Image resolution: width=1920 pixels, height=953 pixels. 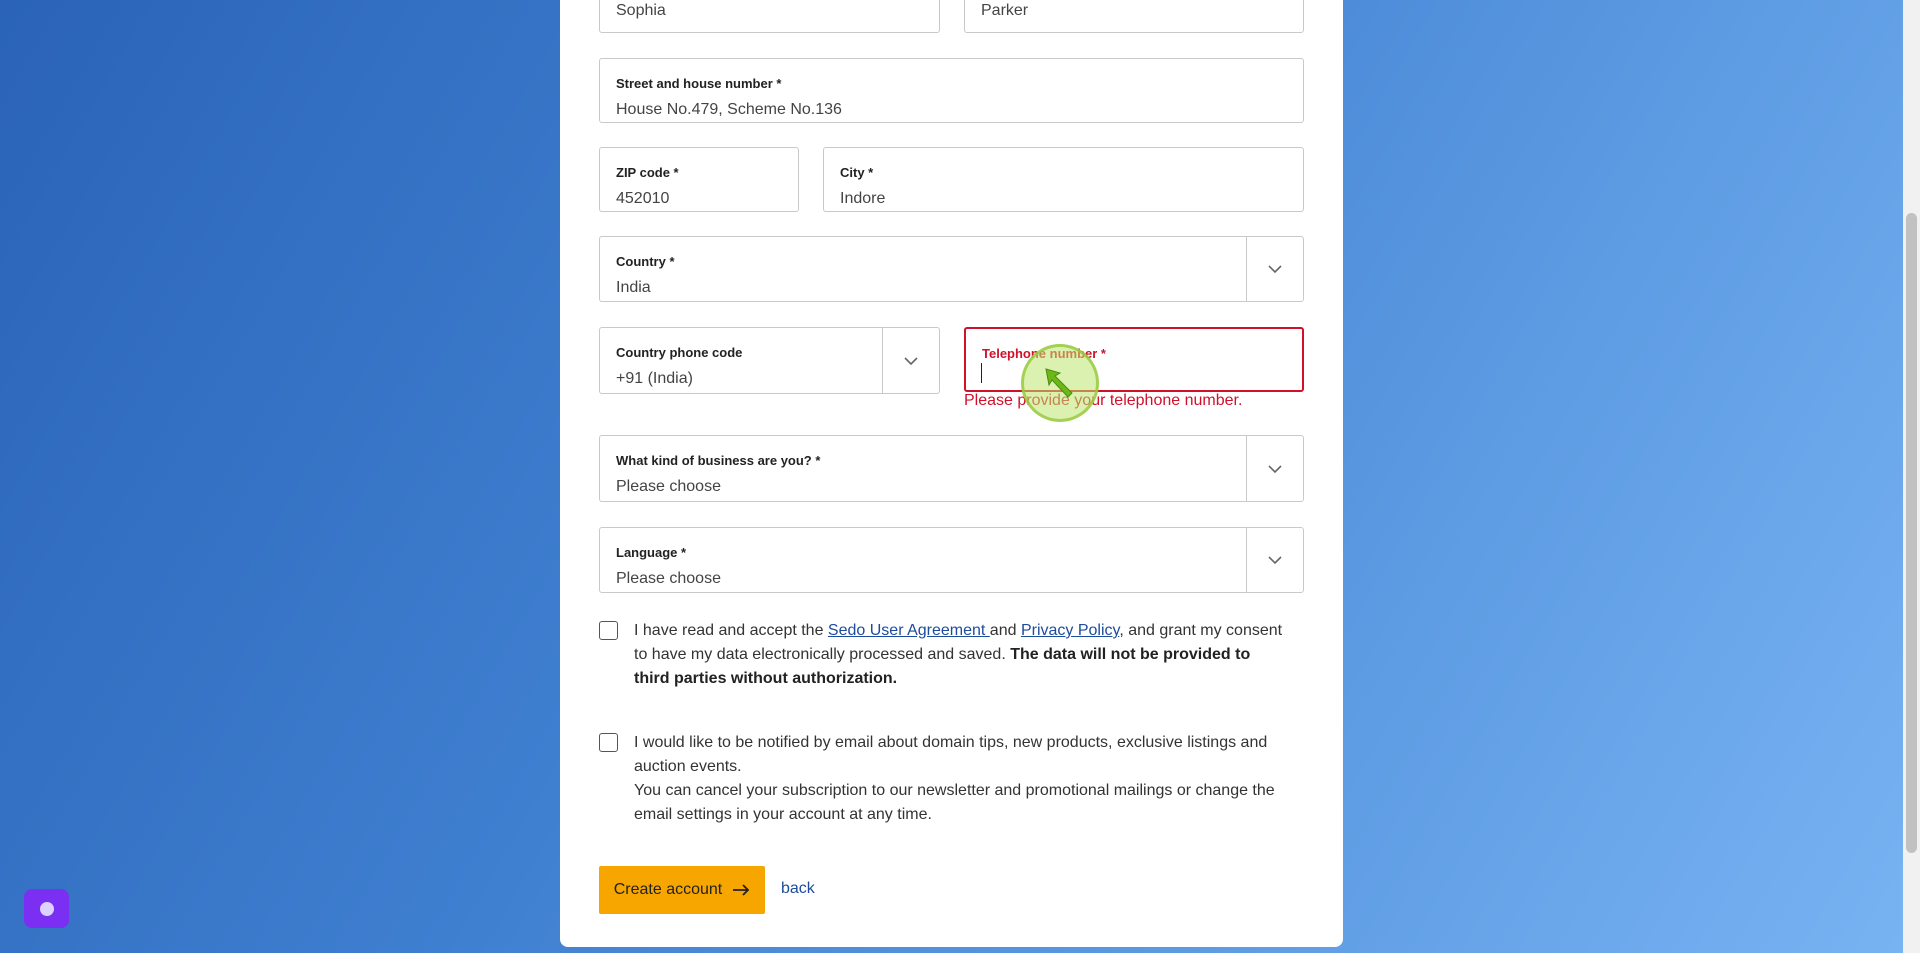 What do you see at coordinates (668, 889) in the screenshot?
I see `create-account-label: Create account` at bounding box center [668, 889].